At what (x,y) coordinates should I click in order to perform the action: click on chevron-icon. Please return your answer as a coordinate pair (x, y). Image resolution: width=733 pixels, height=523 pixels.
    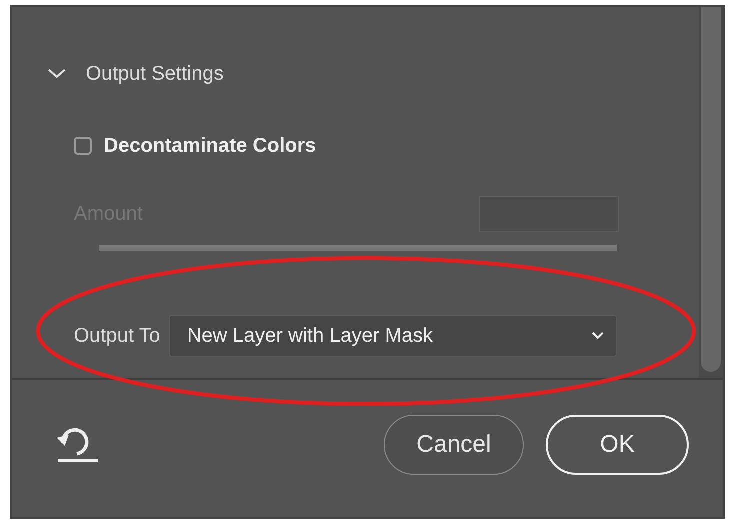
    Looking at the image, I should click on (57, 74).